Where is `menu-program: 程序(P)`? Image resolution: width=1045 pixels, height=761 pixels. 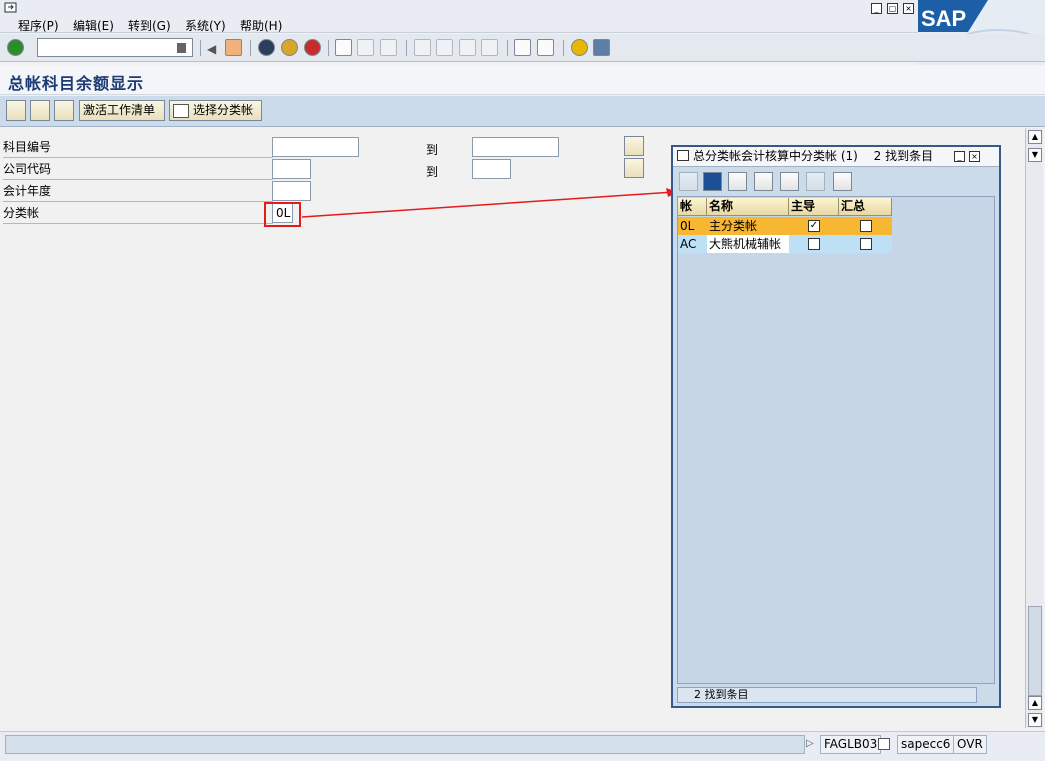
menu-program: 程序(P) is located at coordinates (38, 25).